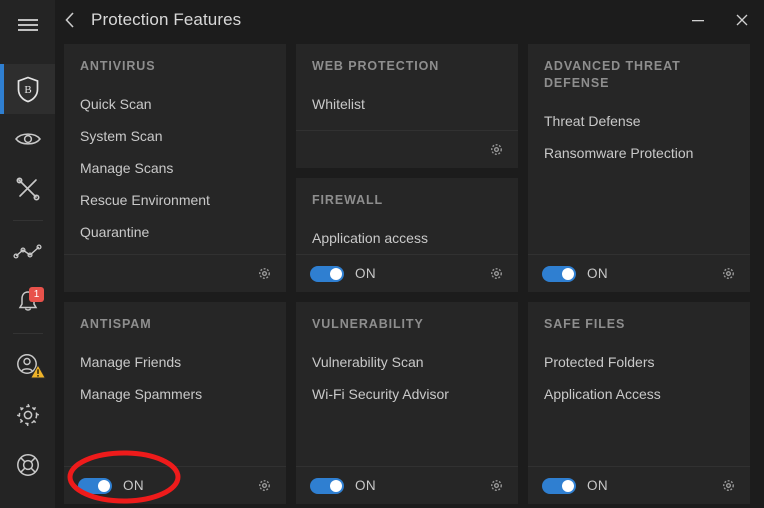 The height and width of the screenshot is (508, 764). I want to click on hamburger-menu-button, so click(27, 25).